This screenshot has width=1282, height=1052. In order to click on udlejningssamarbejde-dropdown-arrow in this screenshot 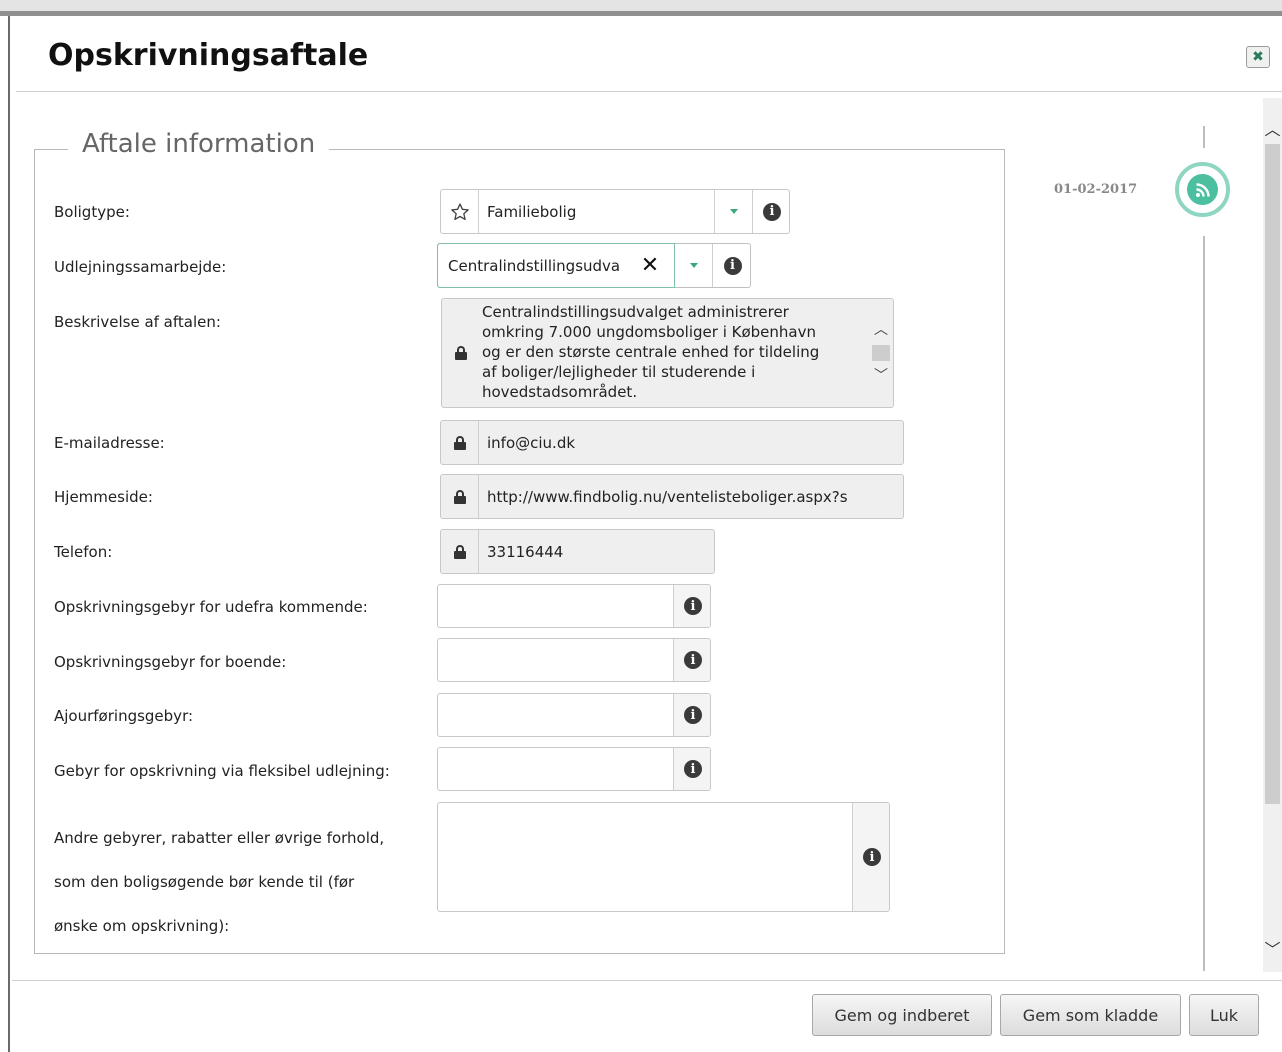, I will do `click(693, 265)`.